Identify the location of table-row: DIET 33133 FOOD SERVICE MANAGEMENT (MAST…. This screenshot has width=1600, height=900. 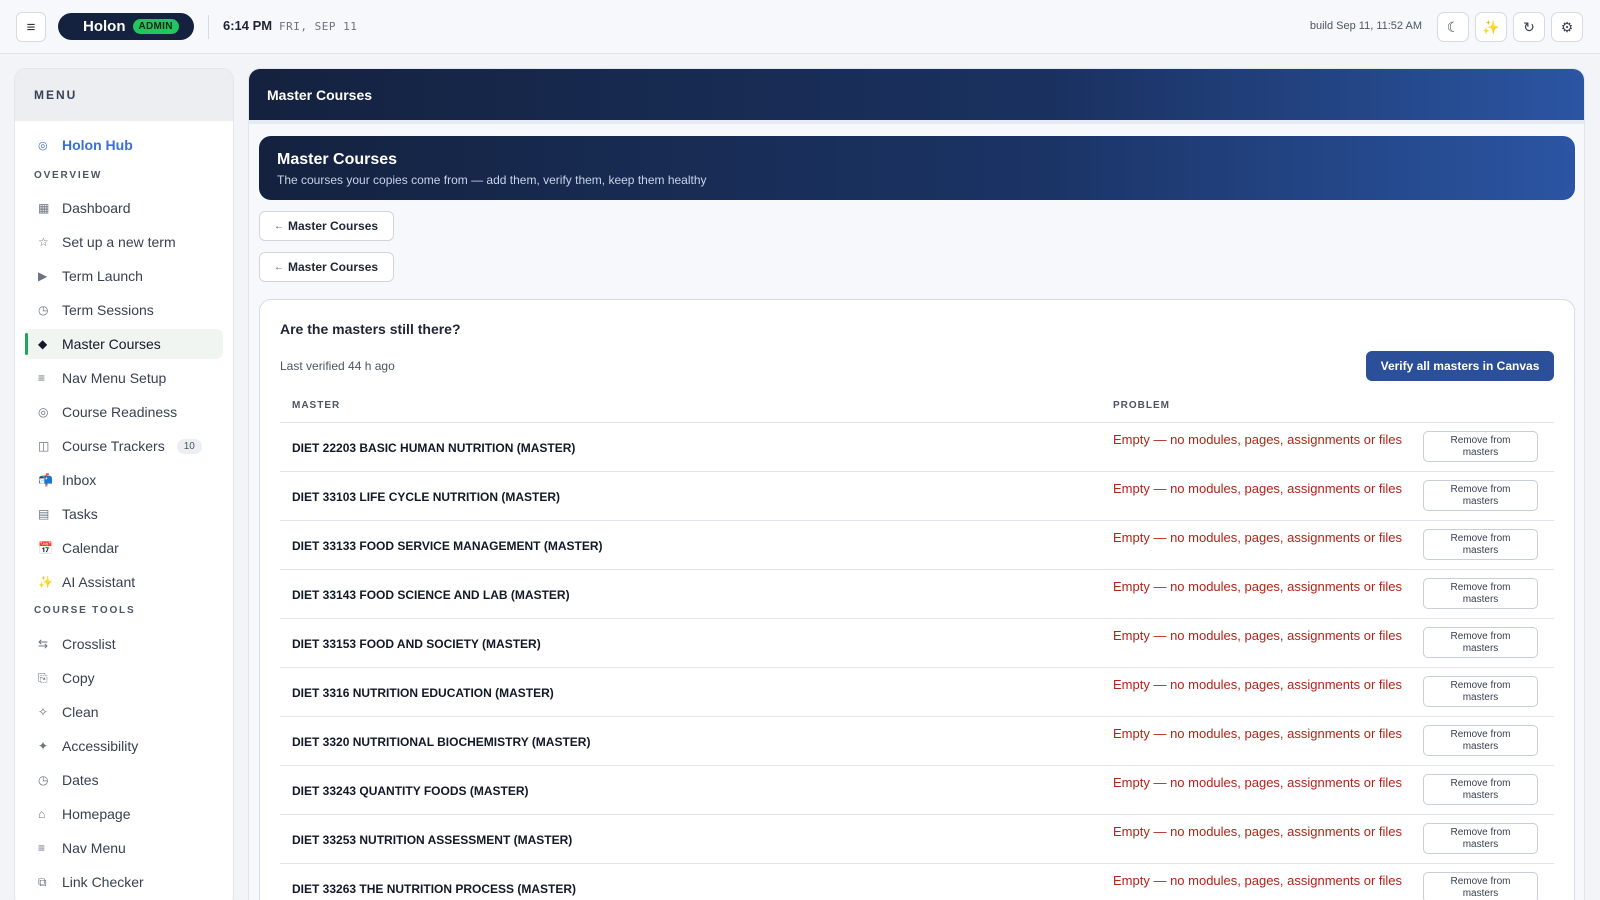
(917, 545).